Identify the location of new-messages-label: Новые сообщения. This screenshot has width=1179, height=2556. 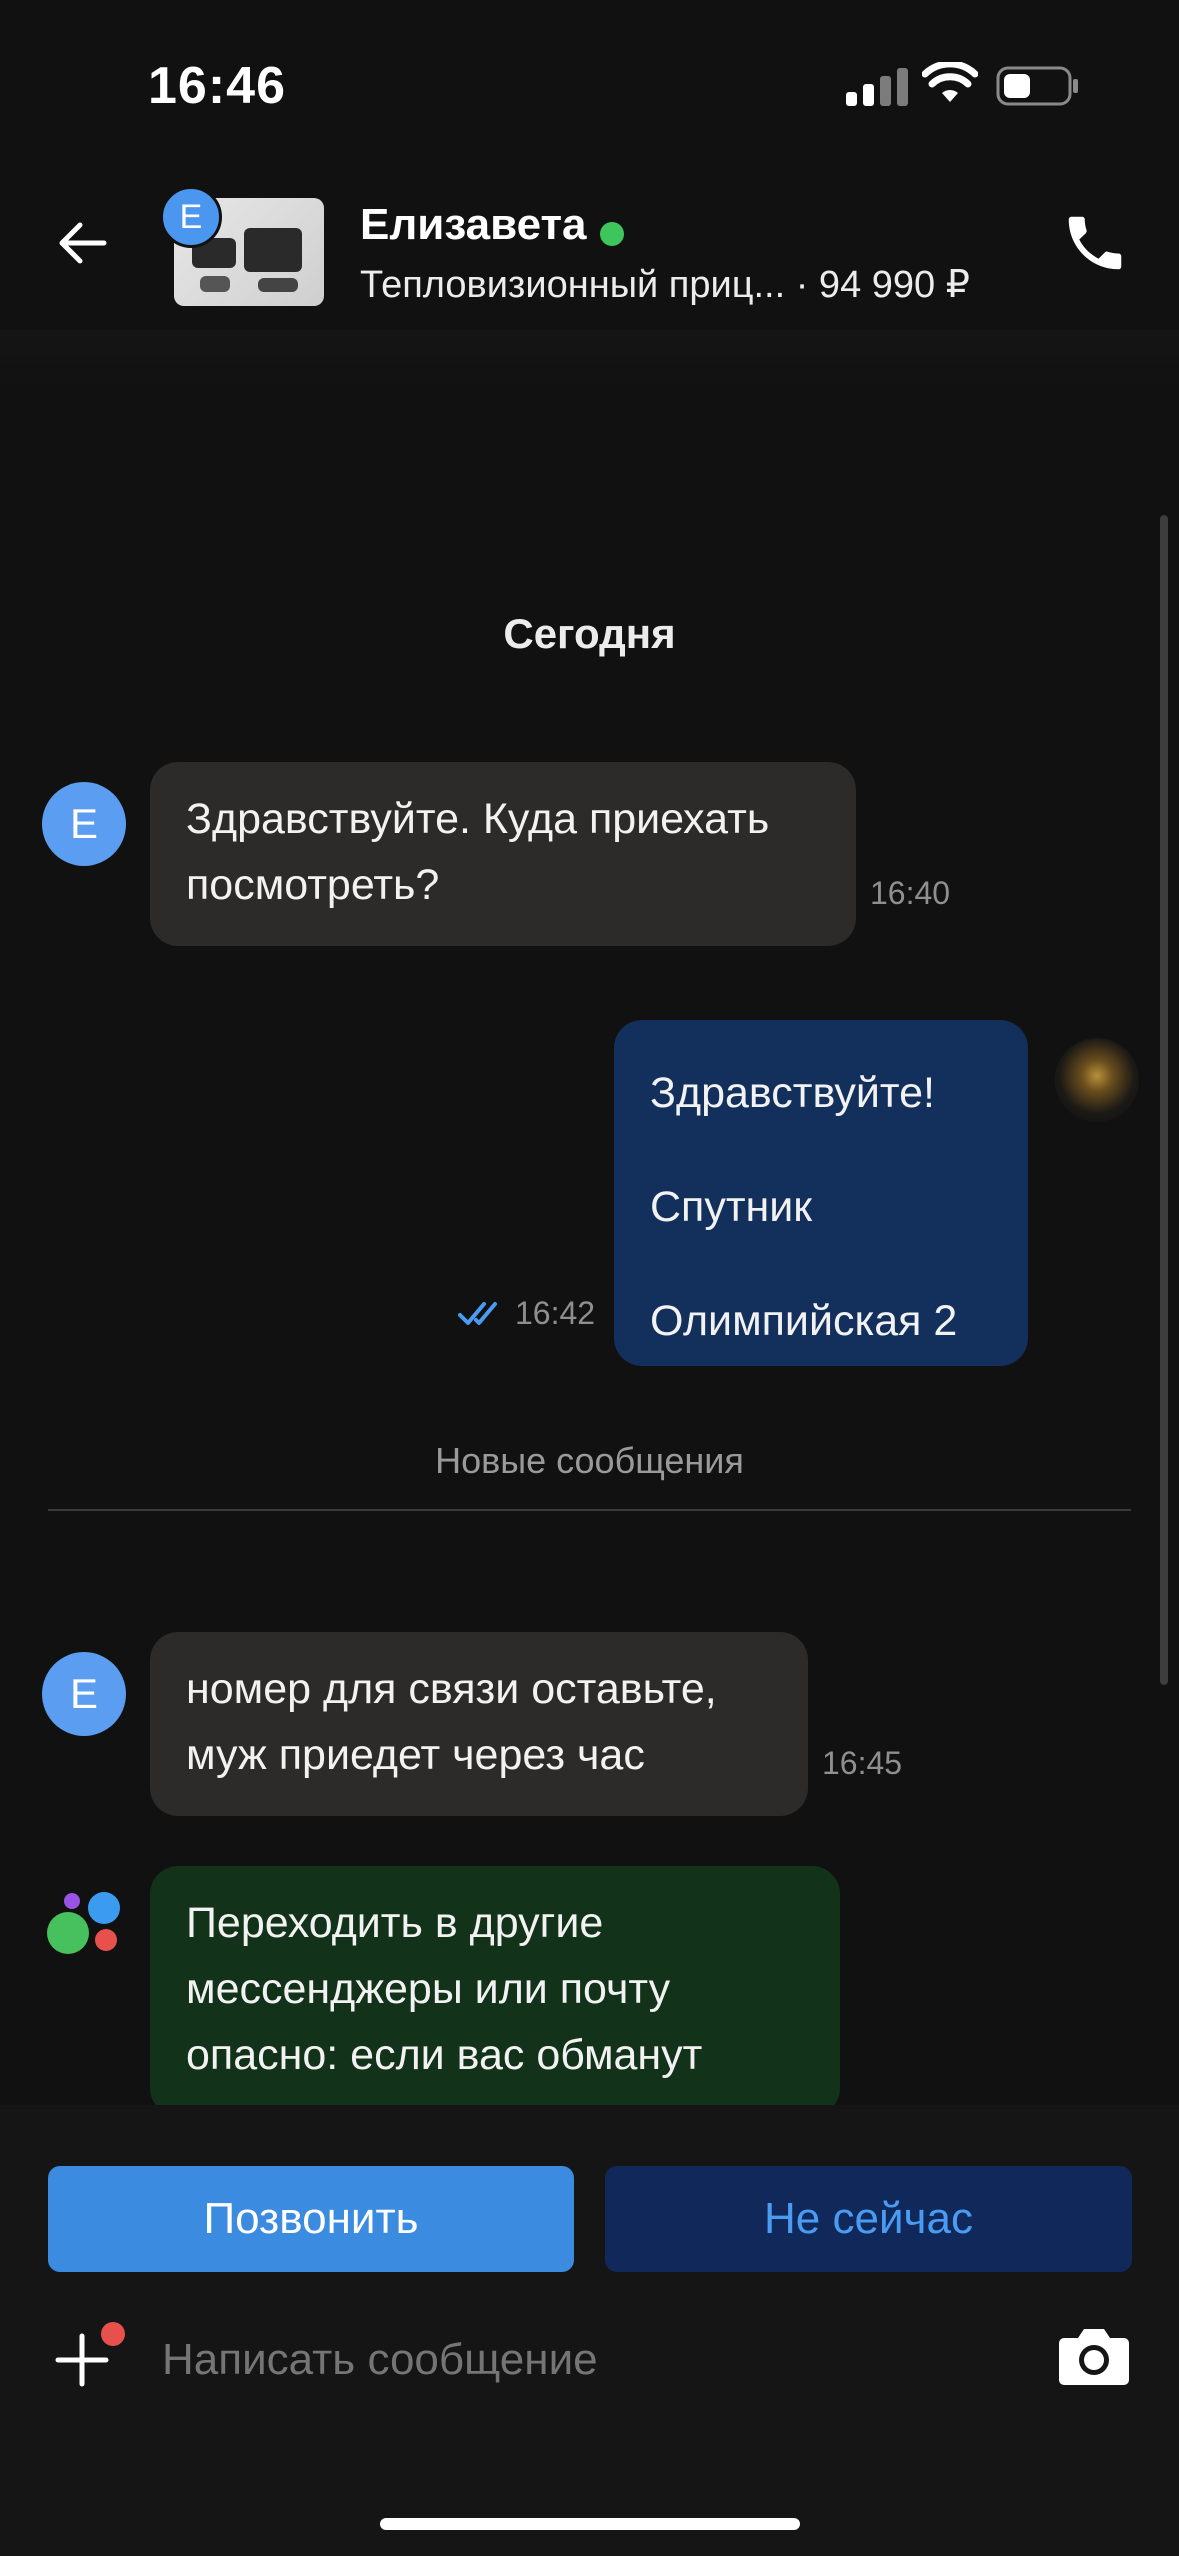
(589, 1460).